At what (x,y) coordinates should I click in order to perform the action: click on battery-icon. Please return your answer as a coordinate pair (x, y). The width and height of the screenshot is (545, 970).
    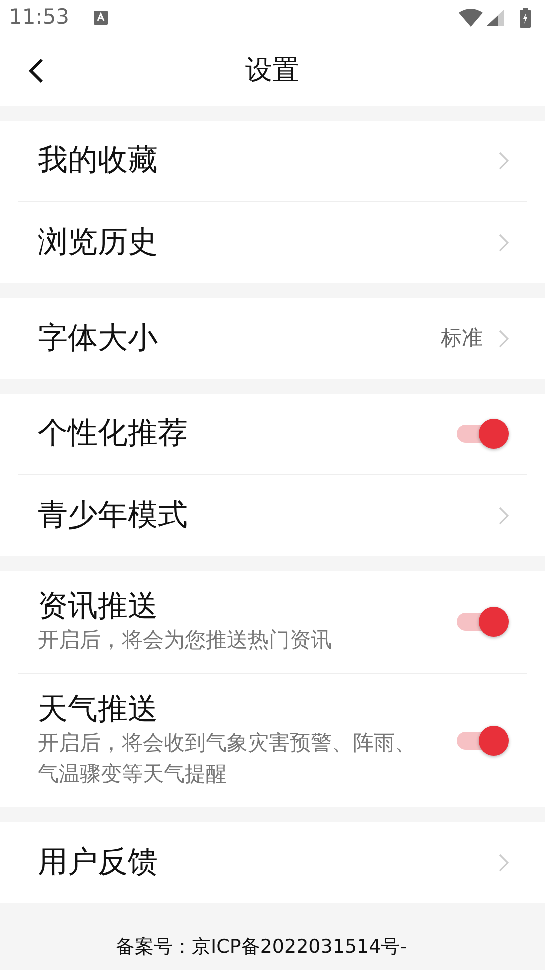
    Looking at the image, I should click on (525, 18).